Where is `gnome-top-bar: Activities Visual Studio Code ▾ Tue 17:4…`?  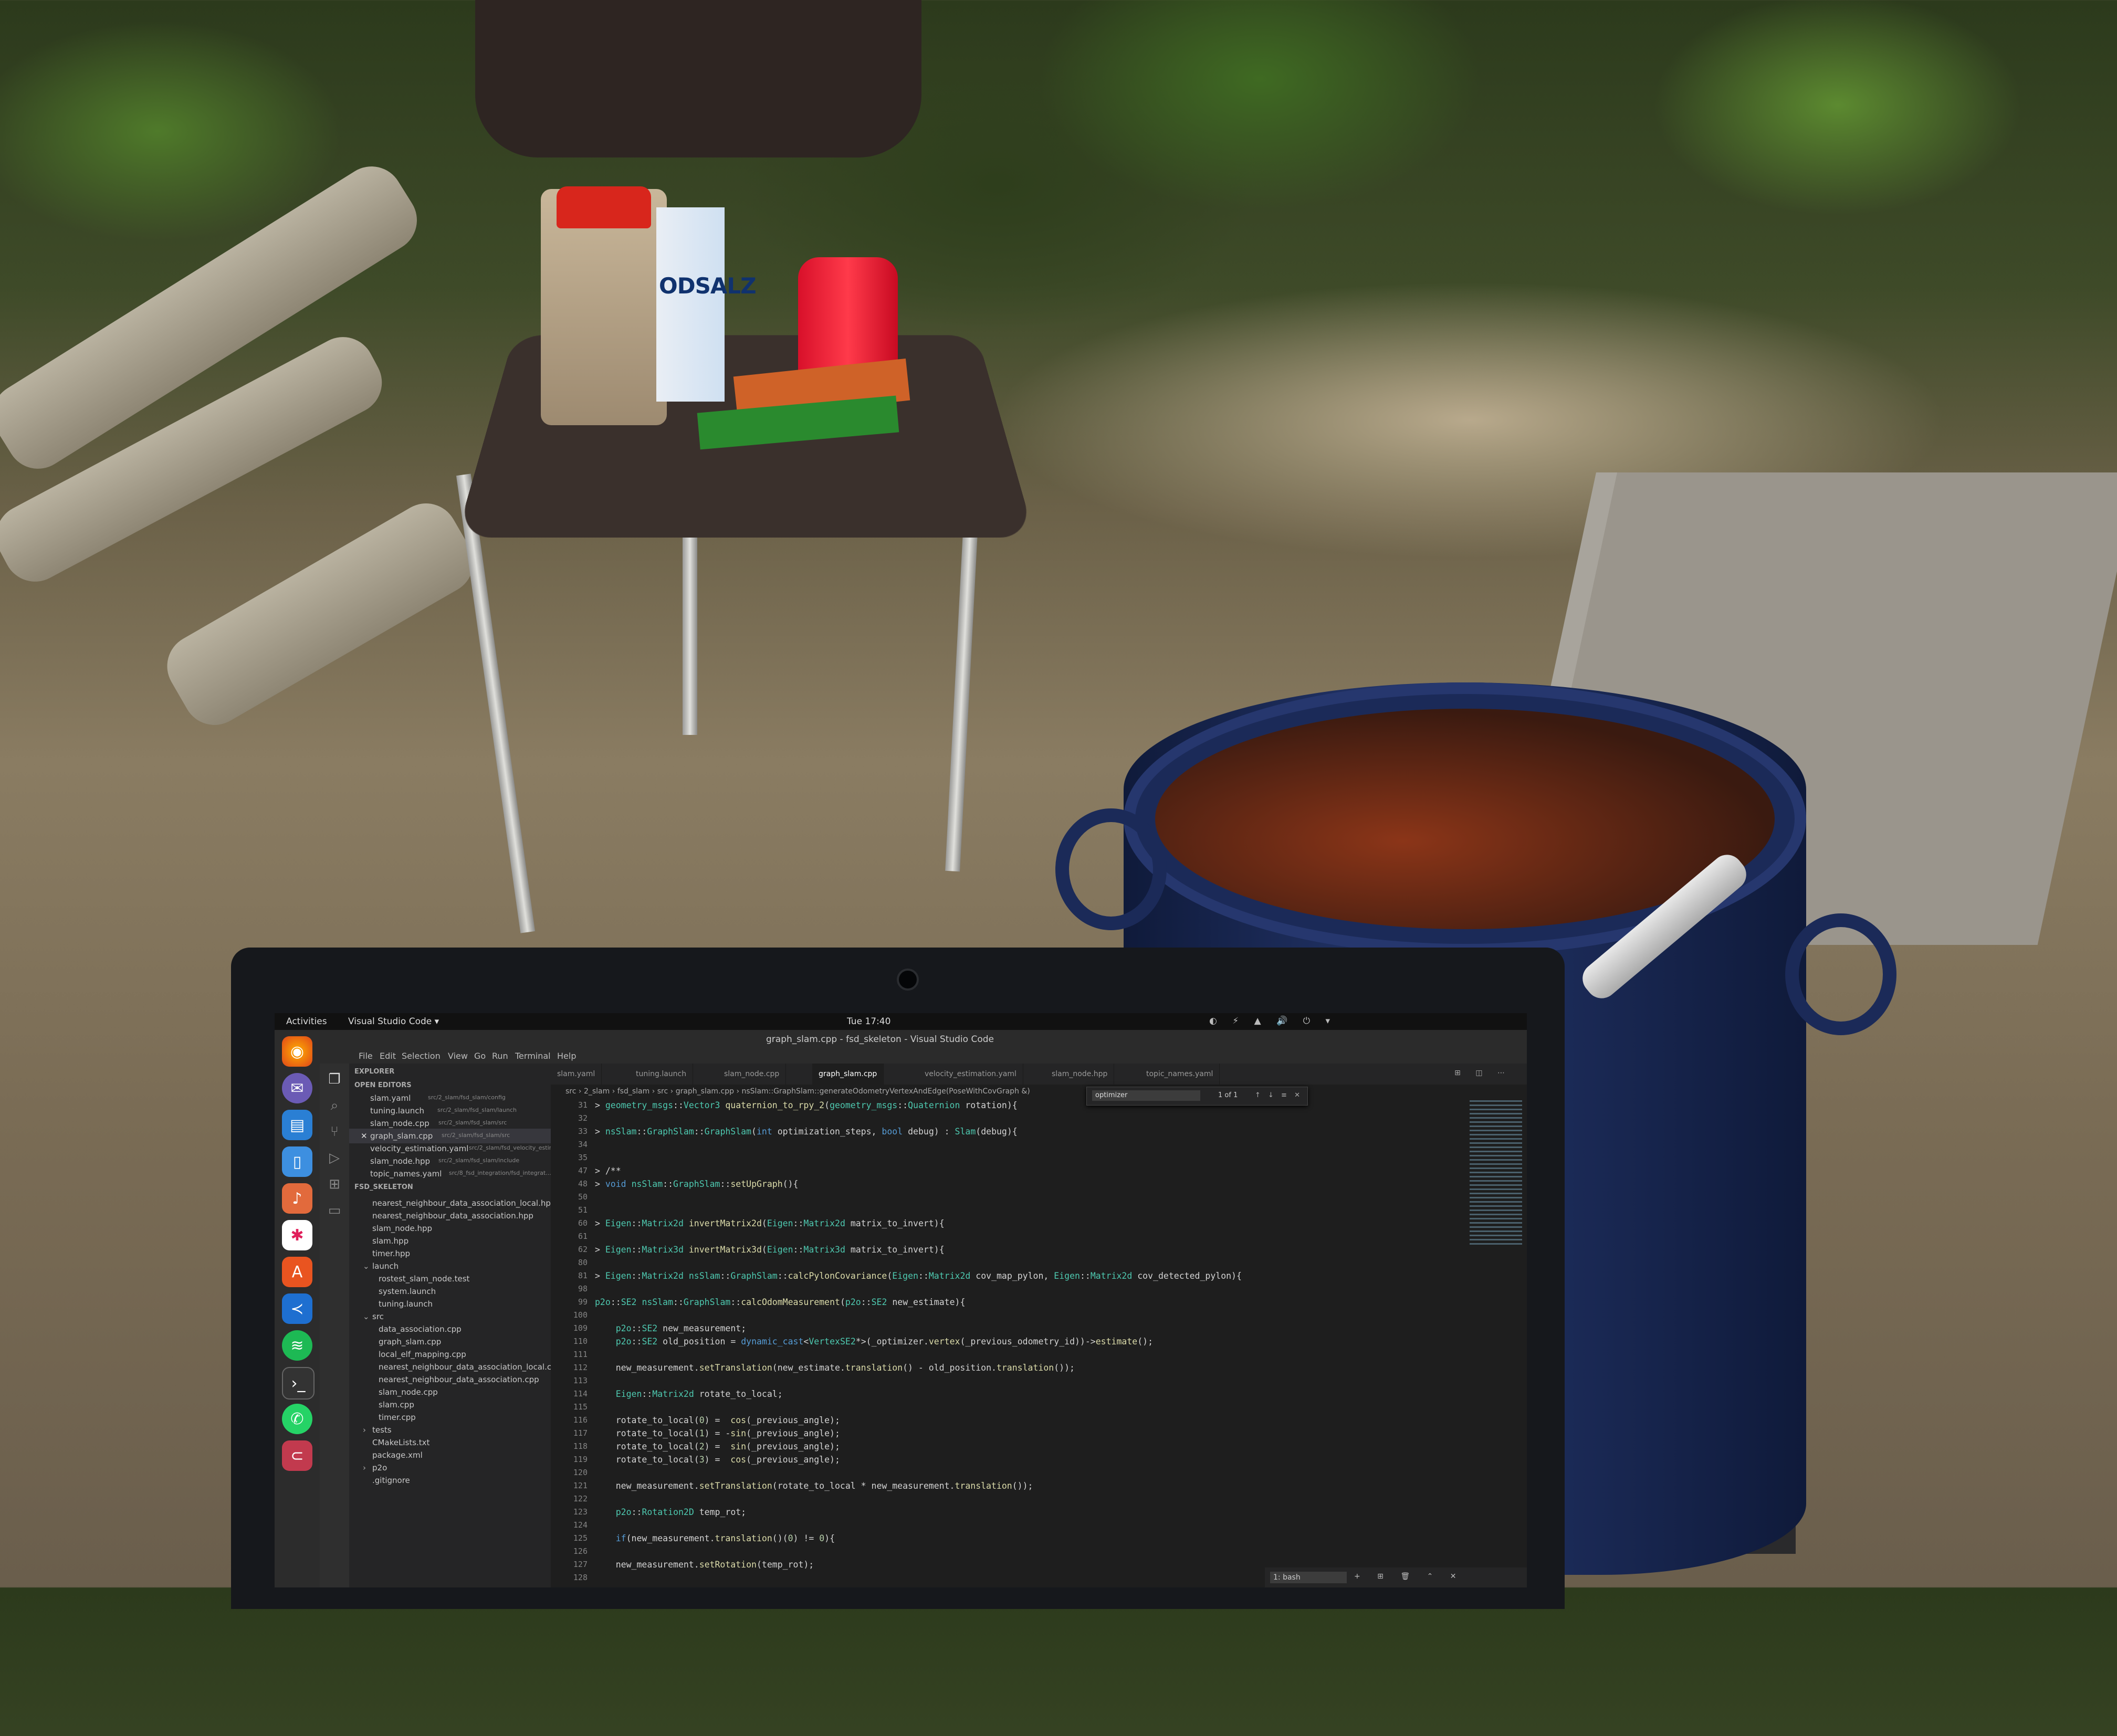 gnome-top-bar: Activities Visual Studio Code ▾ Tue 17:4… is located at coordinates (901, 1022).